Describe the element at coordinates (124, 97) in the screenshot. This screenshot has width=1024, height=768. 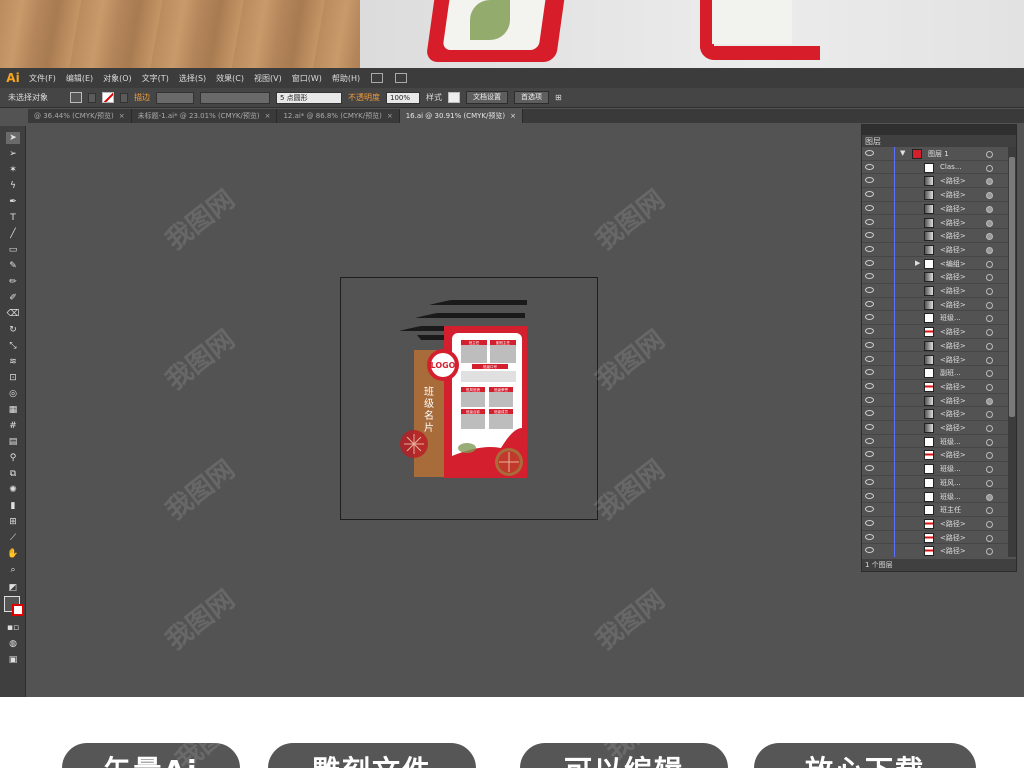
I see `stroke-dropdown` at that location.